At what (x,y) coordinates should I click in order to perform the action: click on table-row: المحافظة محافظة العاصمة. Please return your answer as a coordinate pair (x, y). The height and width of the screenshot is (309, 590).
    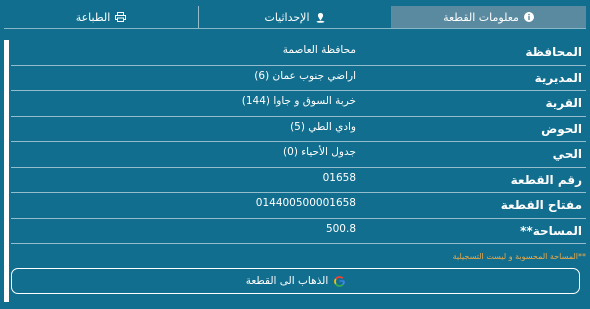
    Looking at the image, I should click on (298, 53).